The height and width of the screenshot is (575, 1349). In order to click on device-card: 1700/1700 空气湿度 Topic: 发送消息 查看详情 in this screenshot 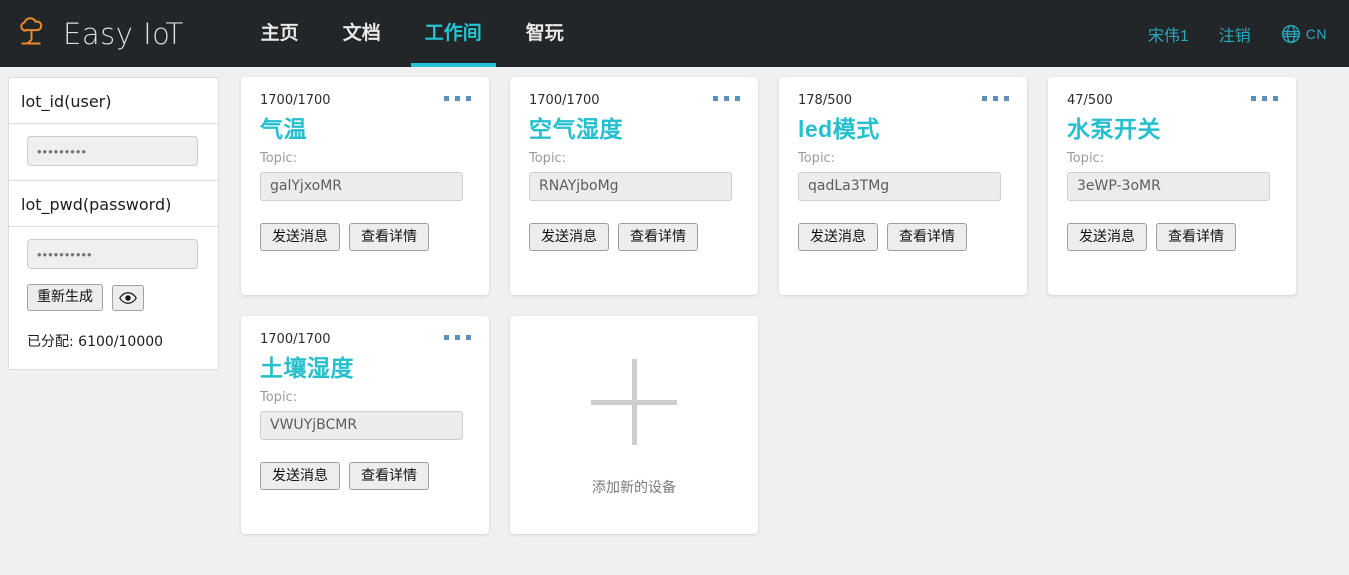, I will do `click(634, 186)`.